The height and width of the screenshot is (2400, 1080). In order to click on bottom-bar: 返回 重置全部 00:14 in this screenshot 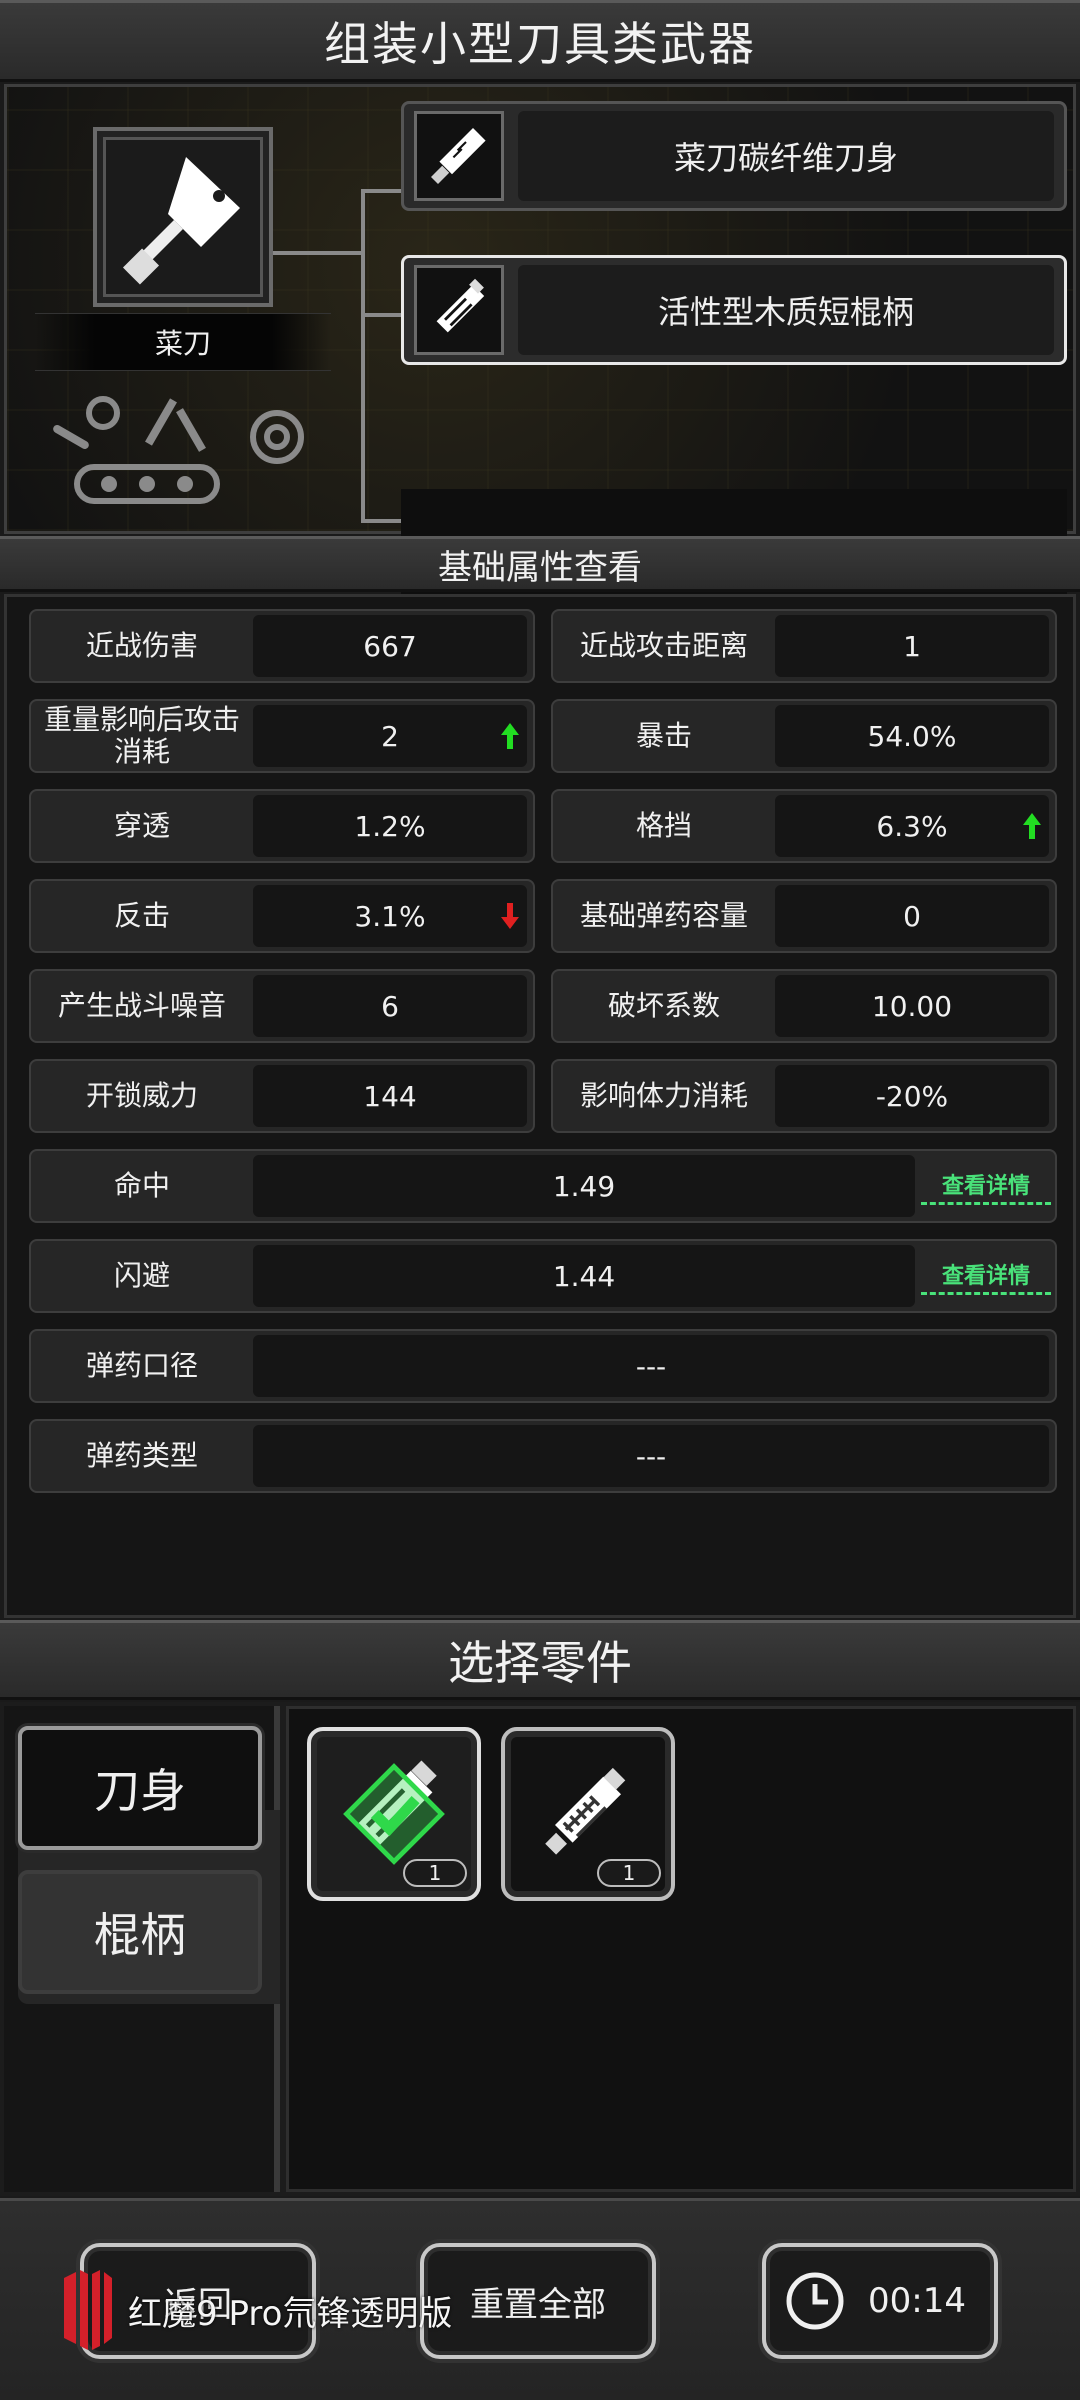, I will do `click(540, 2299)`.